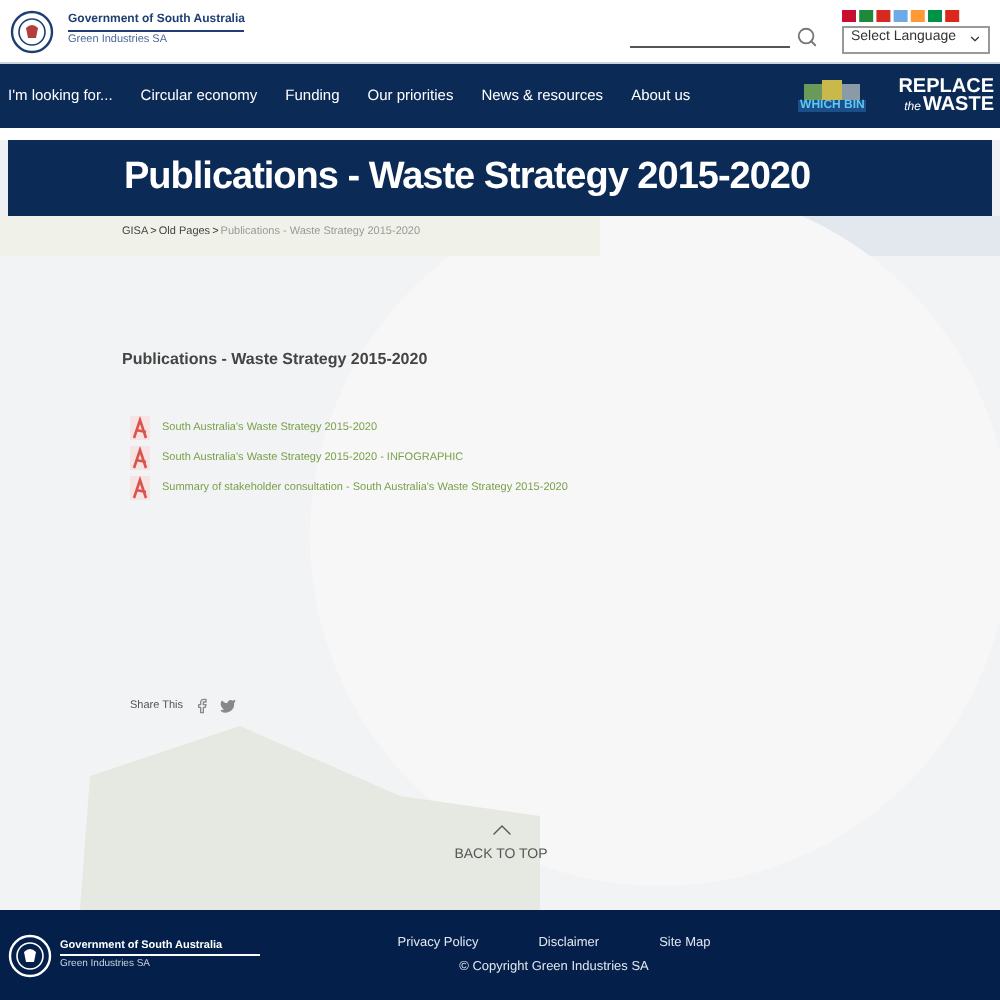 Image resolution: width=1000 pixels, height=1000 pixels. I want to click on facebook-icon, so click(201, 706).